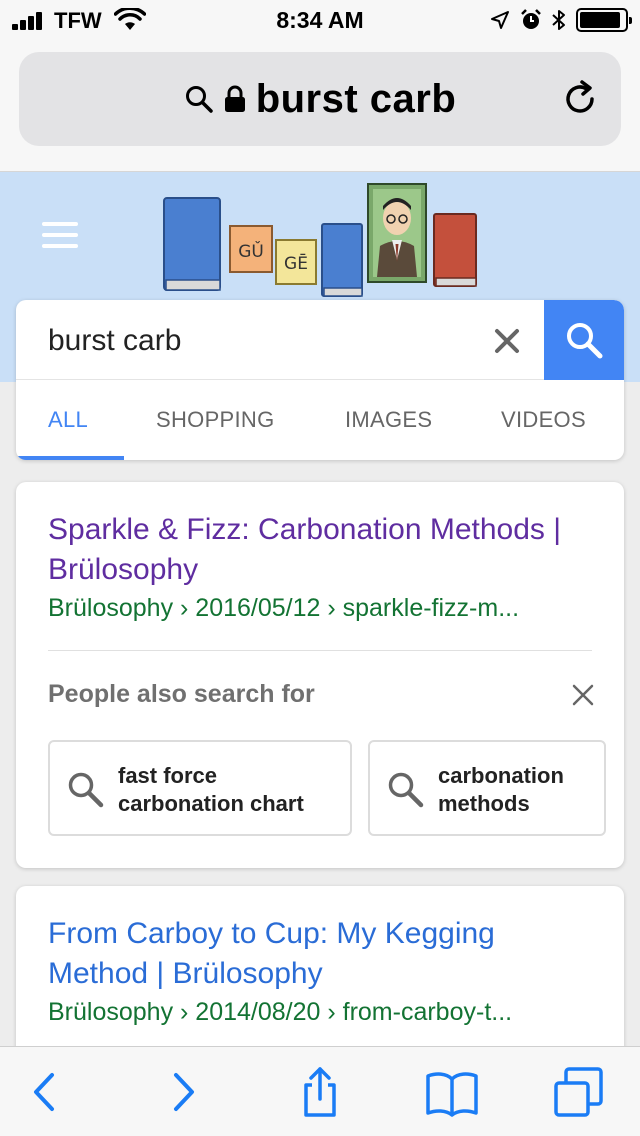 Image resolution: width=640 pixels, height=1136 pixels. What do you see at coordinates (397, 233) in the screenshot?
I see `doodle-portrait` at bounding box center [397, 233].